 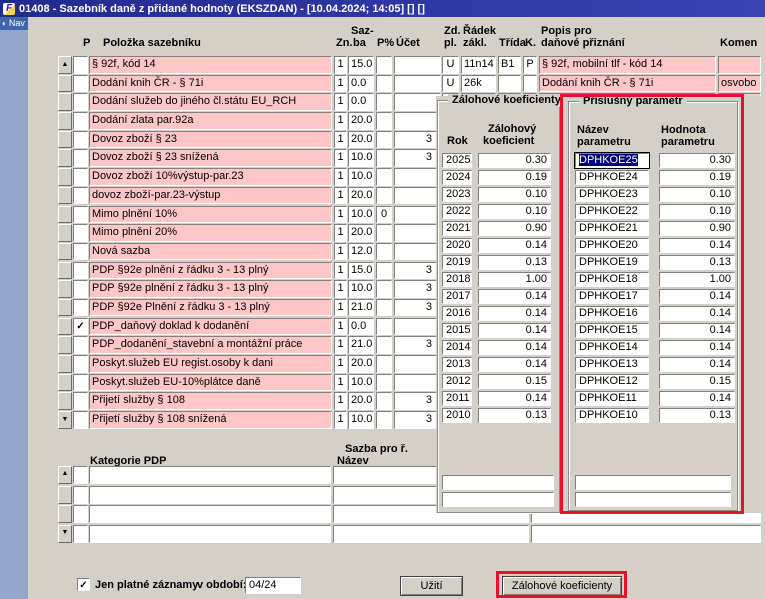 What do you see at coordinates (457, 211) in the screenshot?
I see `year-field: 2022` at bounding box center [457, 211].